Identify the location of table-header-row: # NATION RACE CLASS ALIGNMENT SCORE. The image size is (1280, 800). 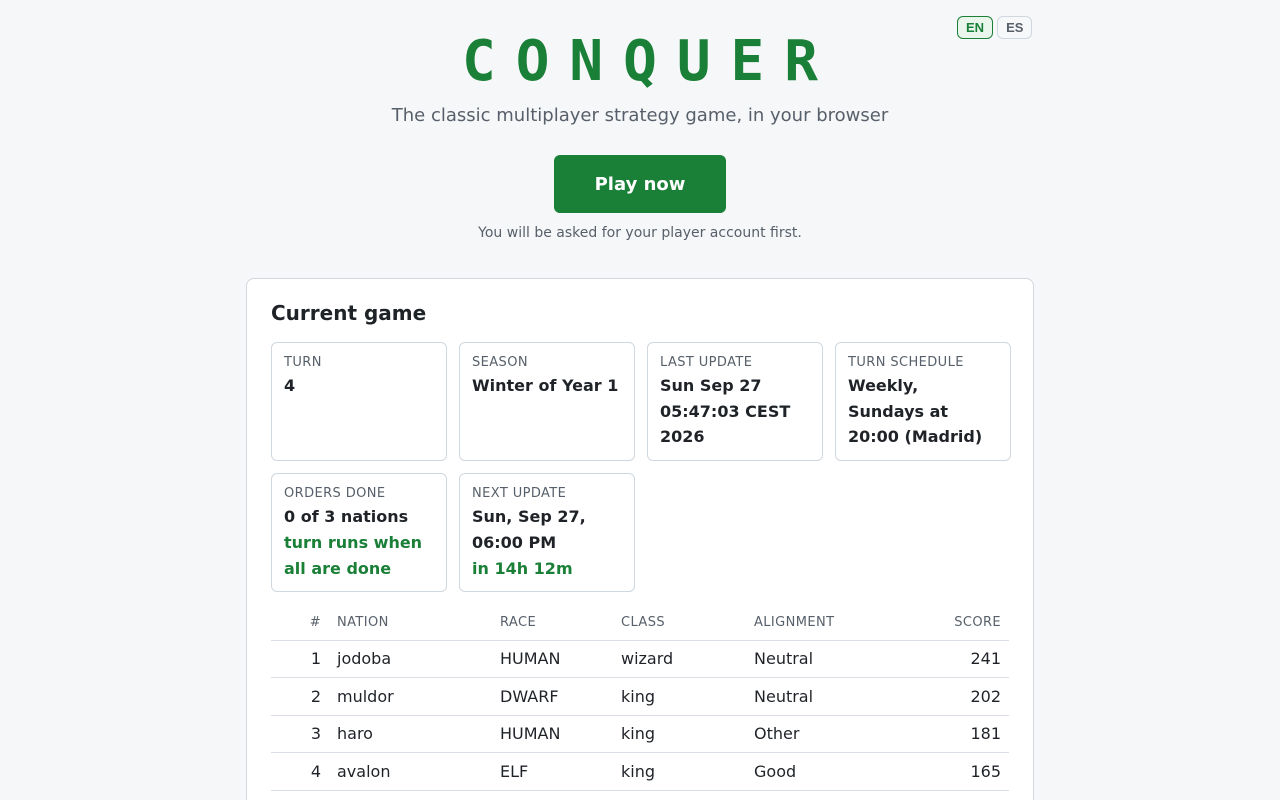
(640, 623).